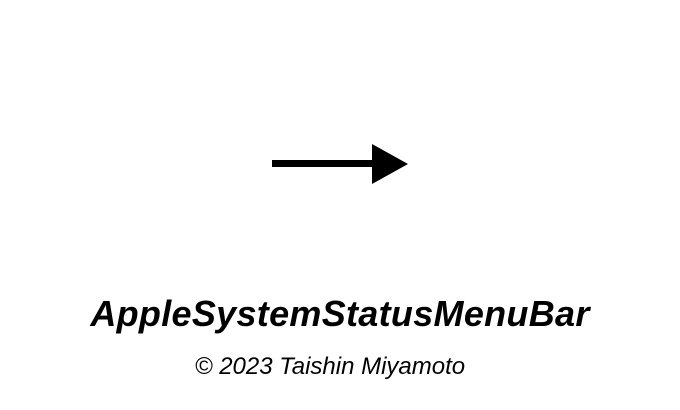 This screenshot has height=410, width=680. What do you see at coordinates (340, 313) in the screenshot?
I see `app-title: AppleSystemStatusMenuBar` at bounding box center [340, 313].